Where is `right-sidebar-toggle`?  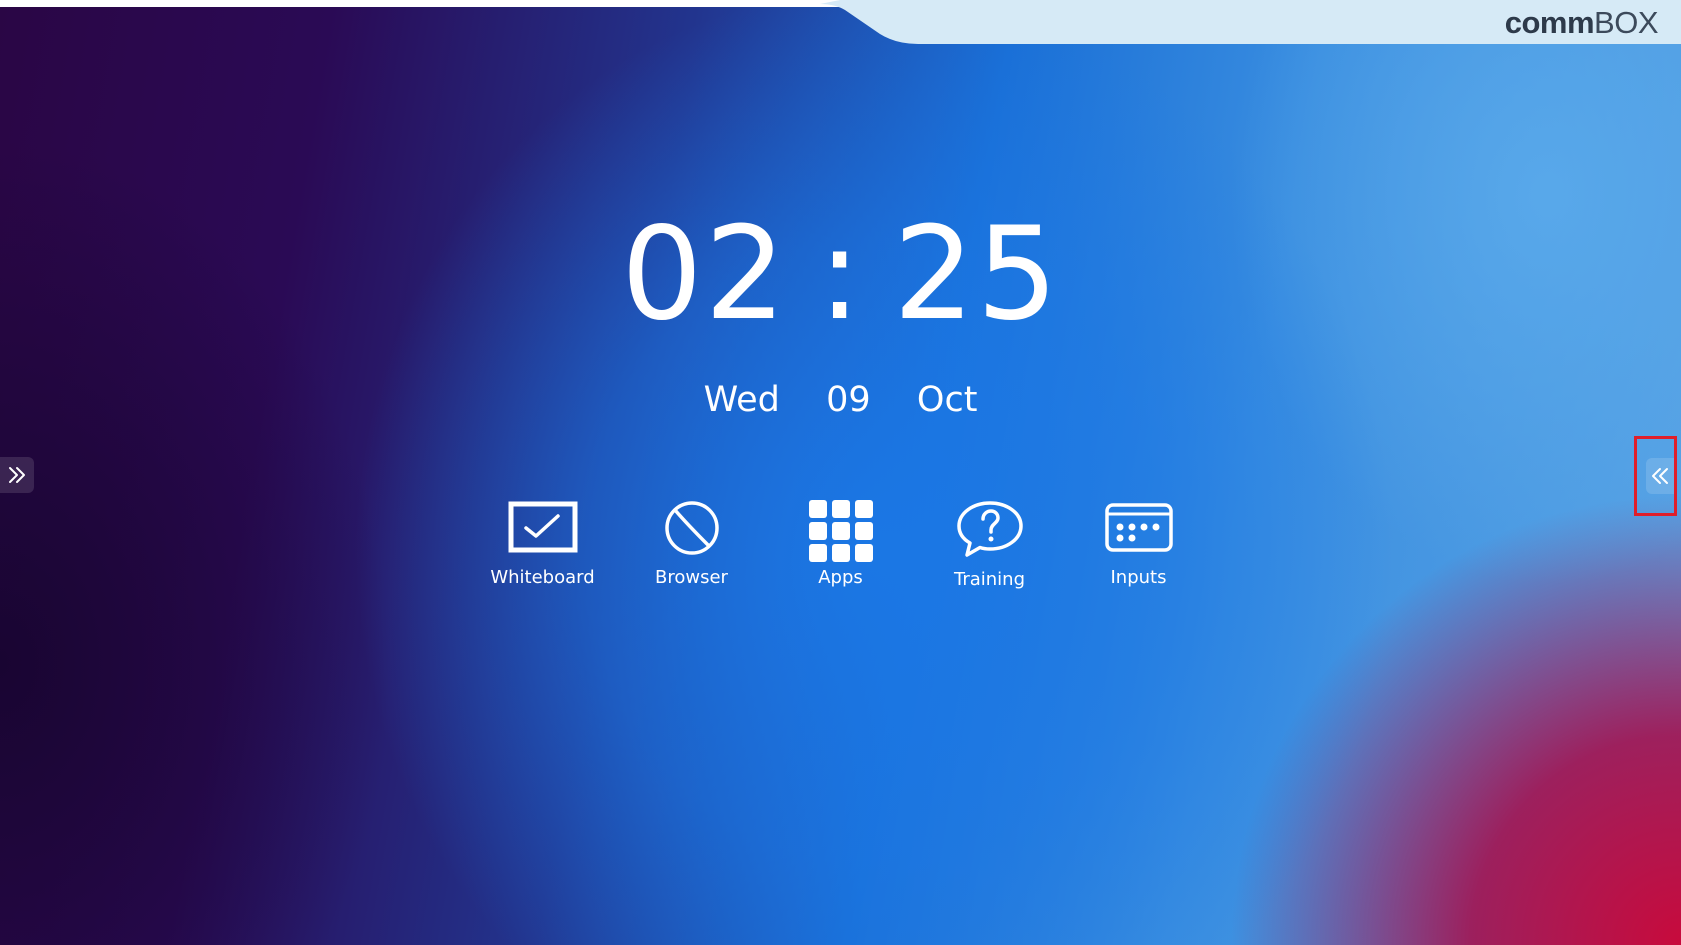
right-sidebar-toggle is located at coordinates (1655, 476).